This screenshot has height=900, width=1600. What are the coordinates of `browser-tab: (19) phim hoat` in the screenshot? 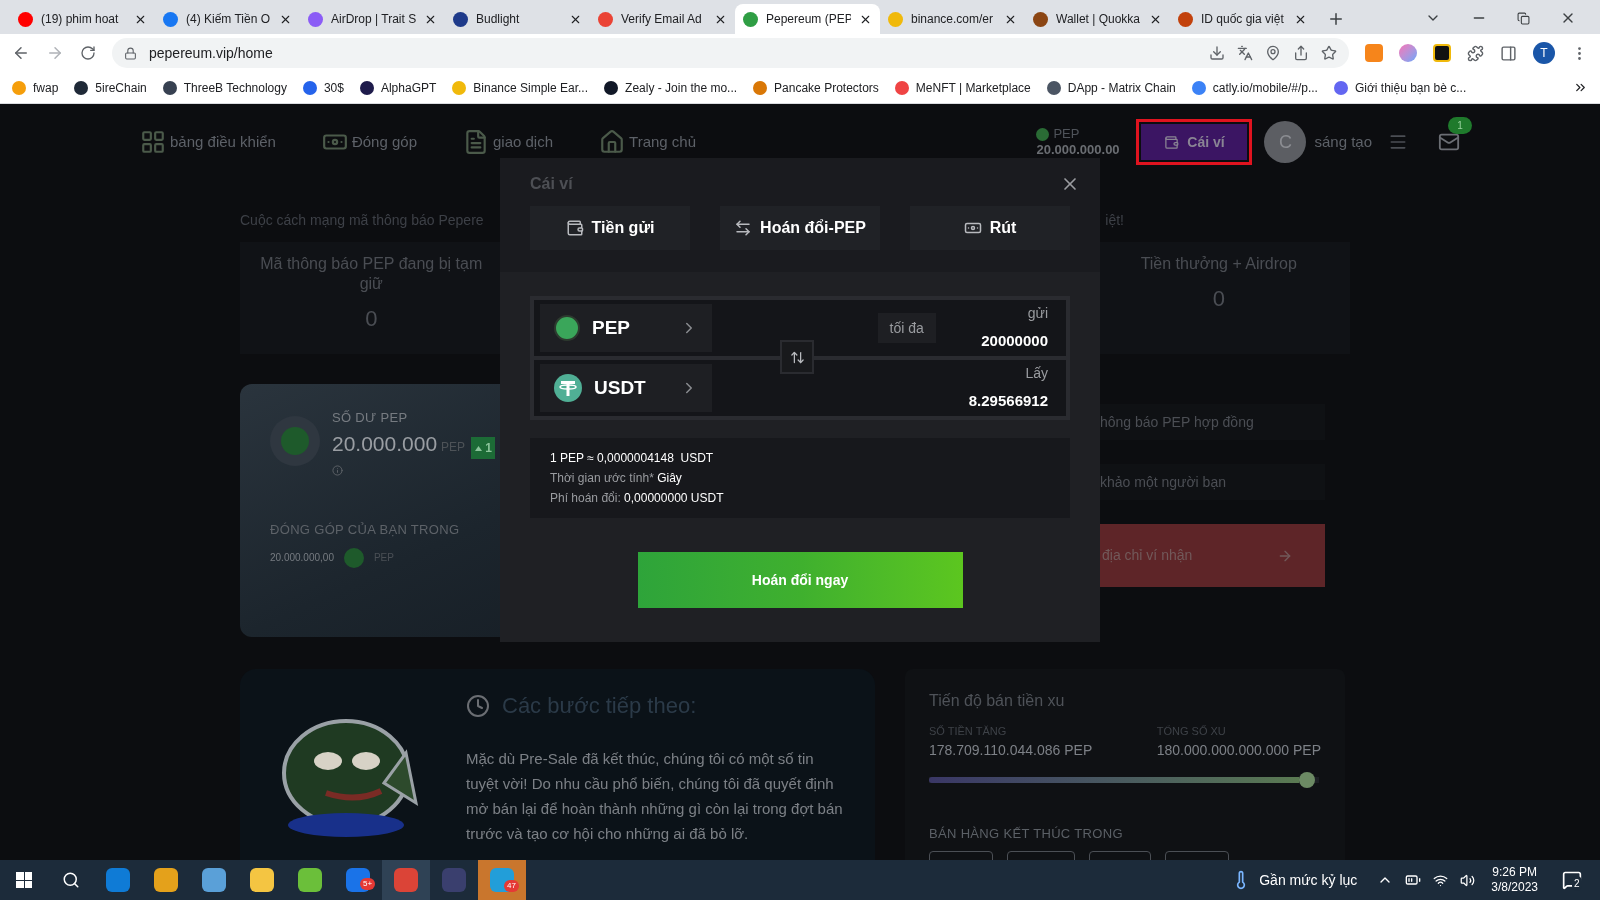 It's located at (82, 19).